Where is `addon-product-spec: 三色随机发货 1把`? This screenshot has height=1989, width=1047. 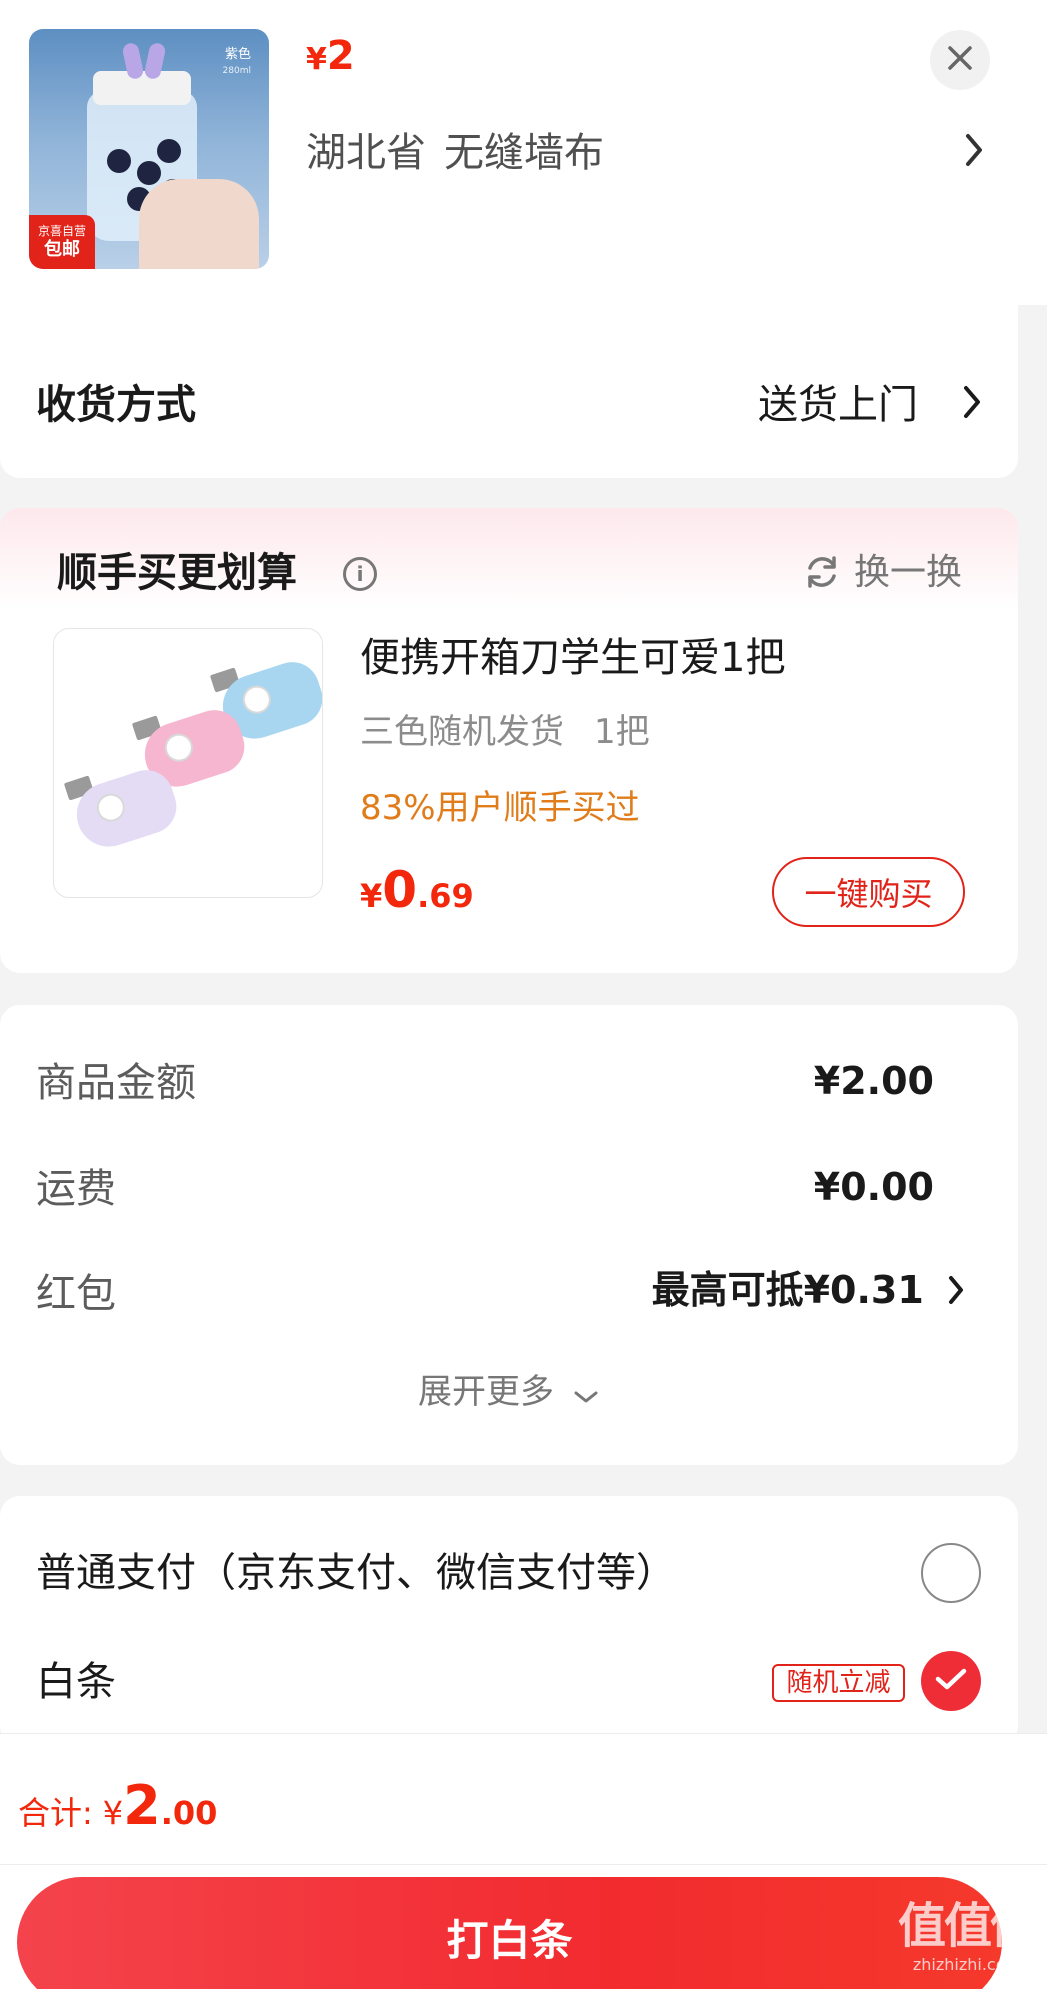
addon-product-spec: 三色随机发货 1把 is located at coordinates (505, 732).